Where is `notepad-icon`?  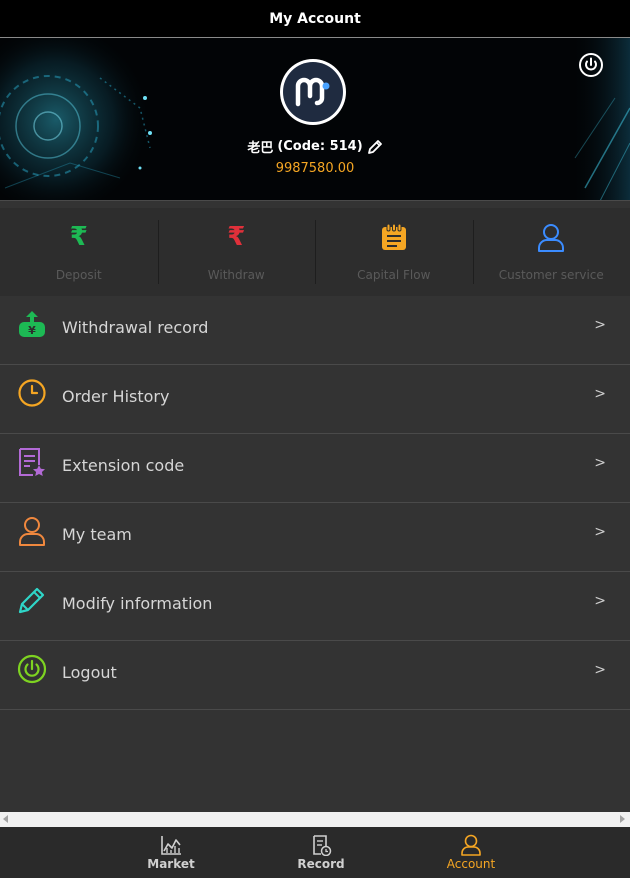 notepad-icon is located at coordinates (393, 236).